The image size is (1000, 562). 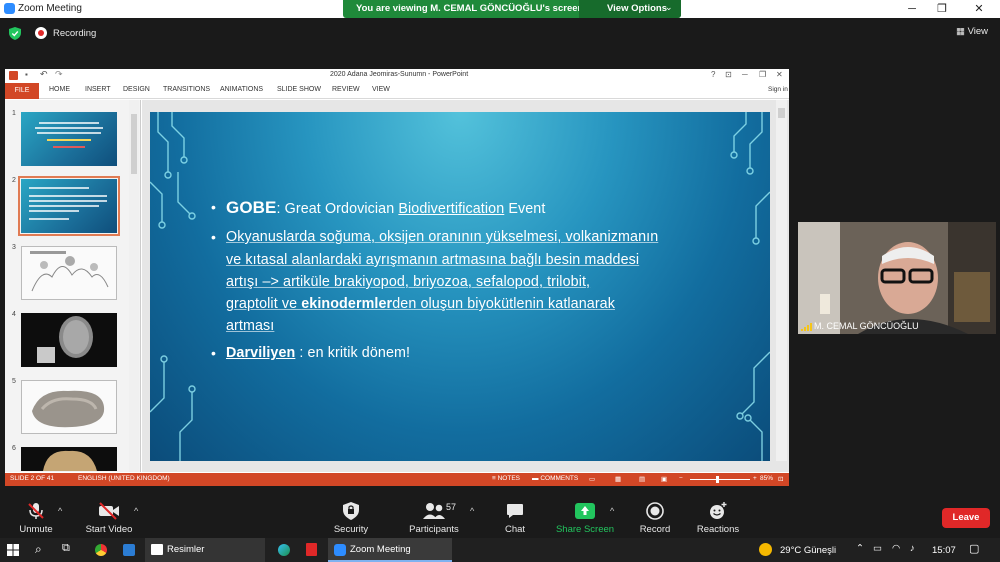 What do you see at coordinates (942, 9) in the screenshot?
I see `restore-icon: ❐` at bounding box center [942, 9].